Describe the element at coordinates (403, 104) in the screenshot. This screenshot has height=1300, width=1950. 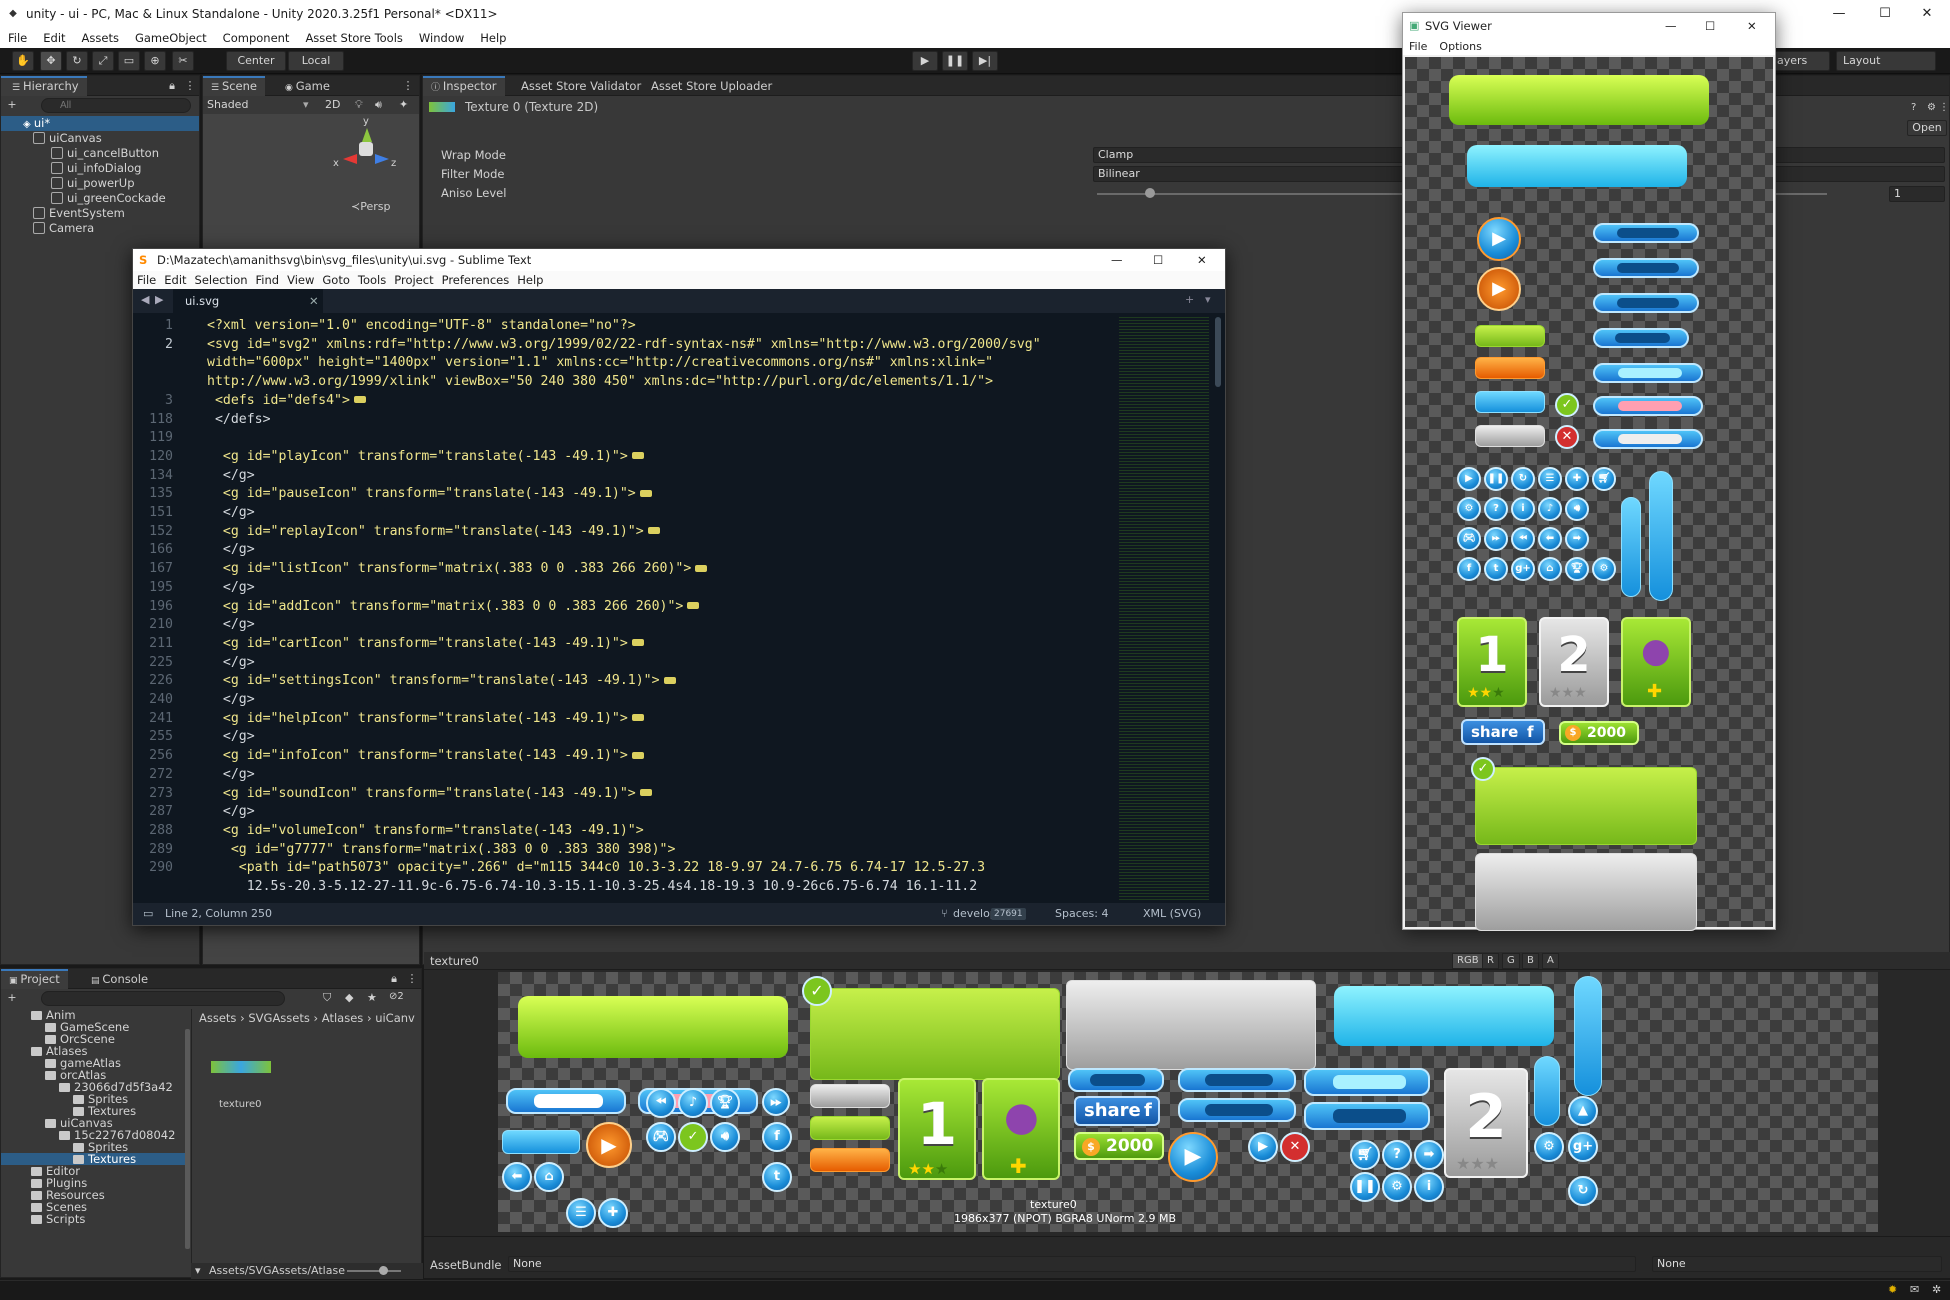
I see `effects-icon: ✦` at that location.